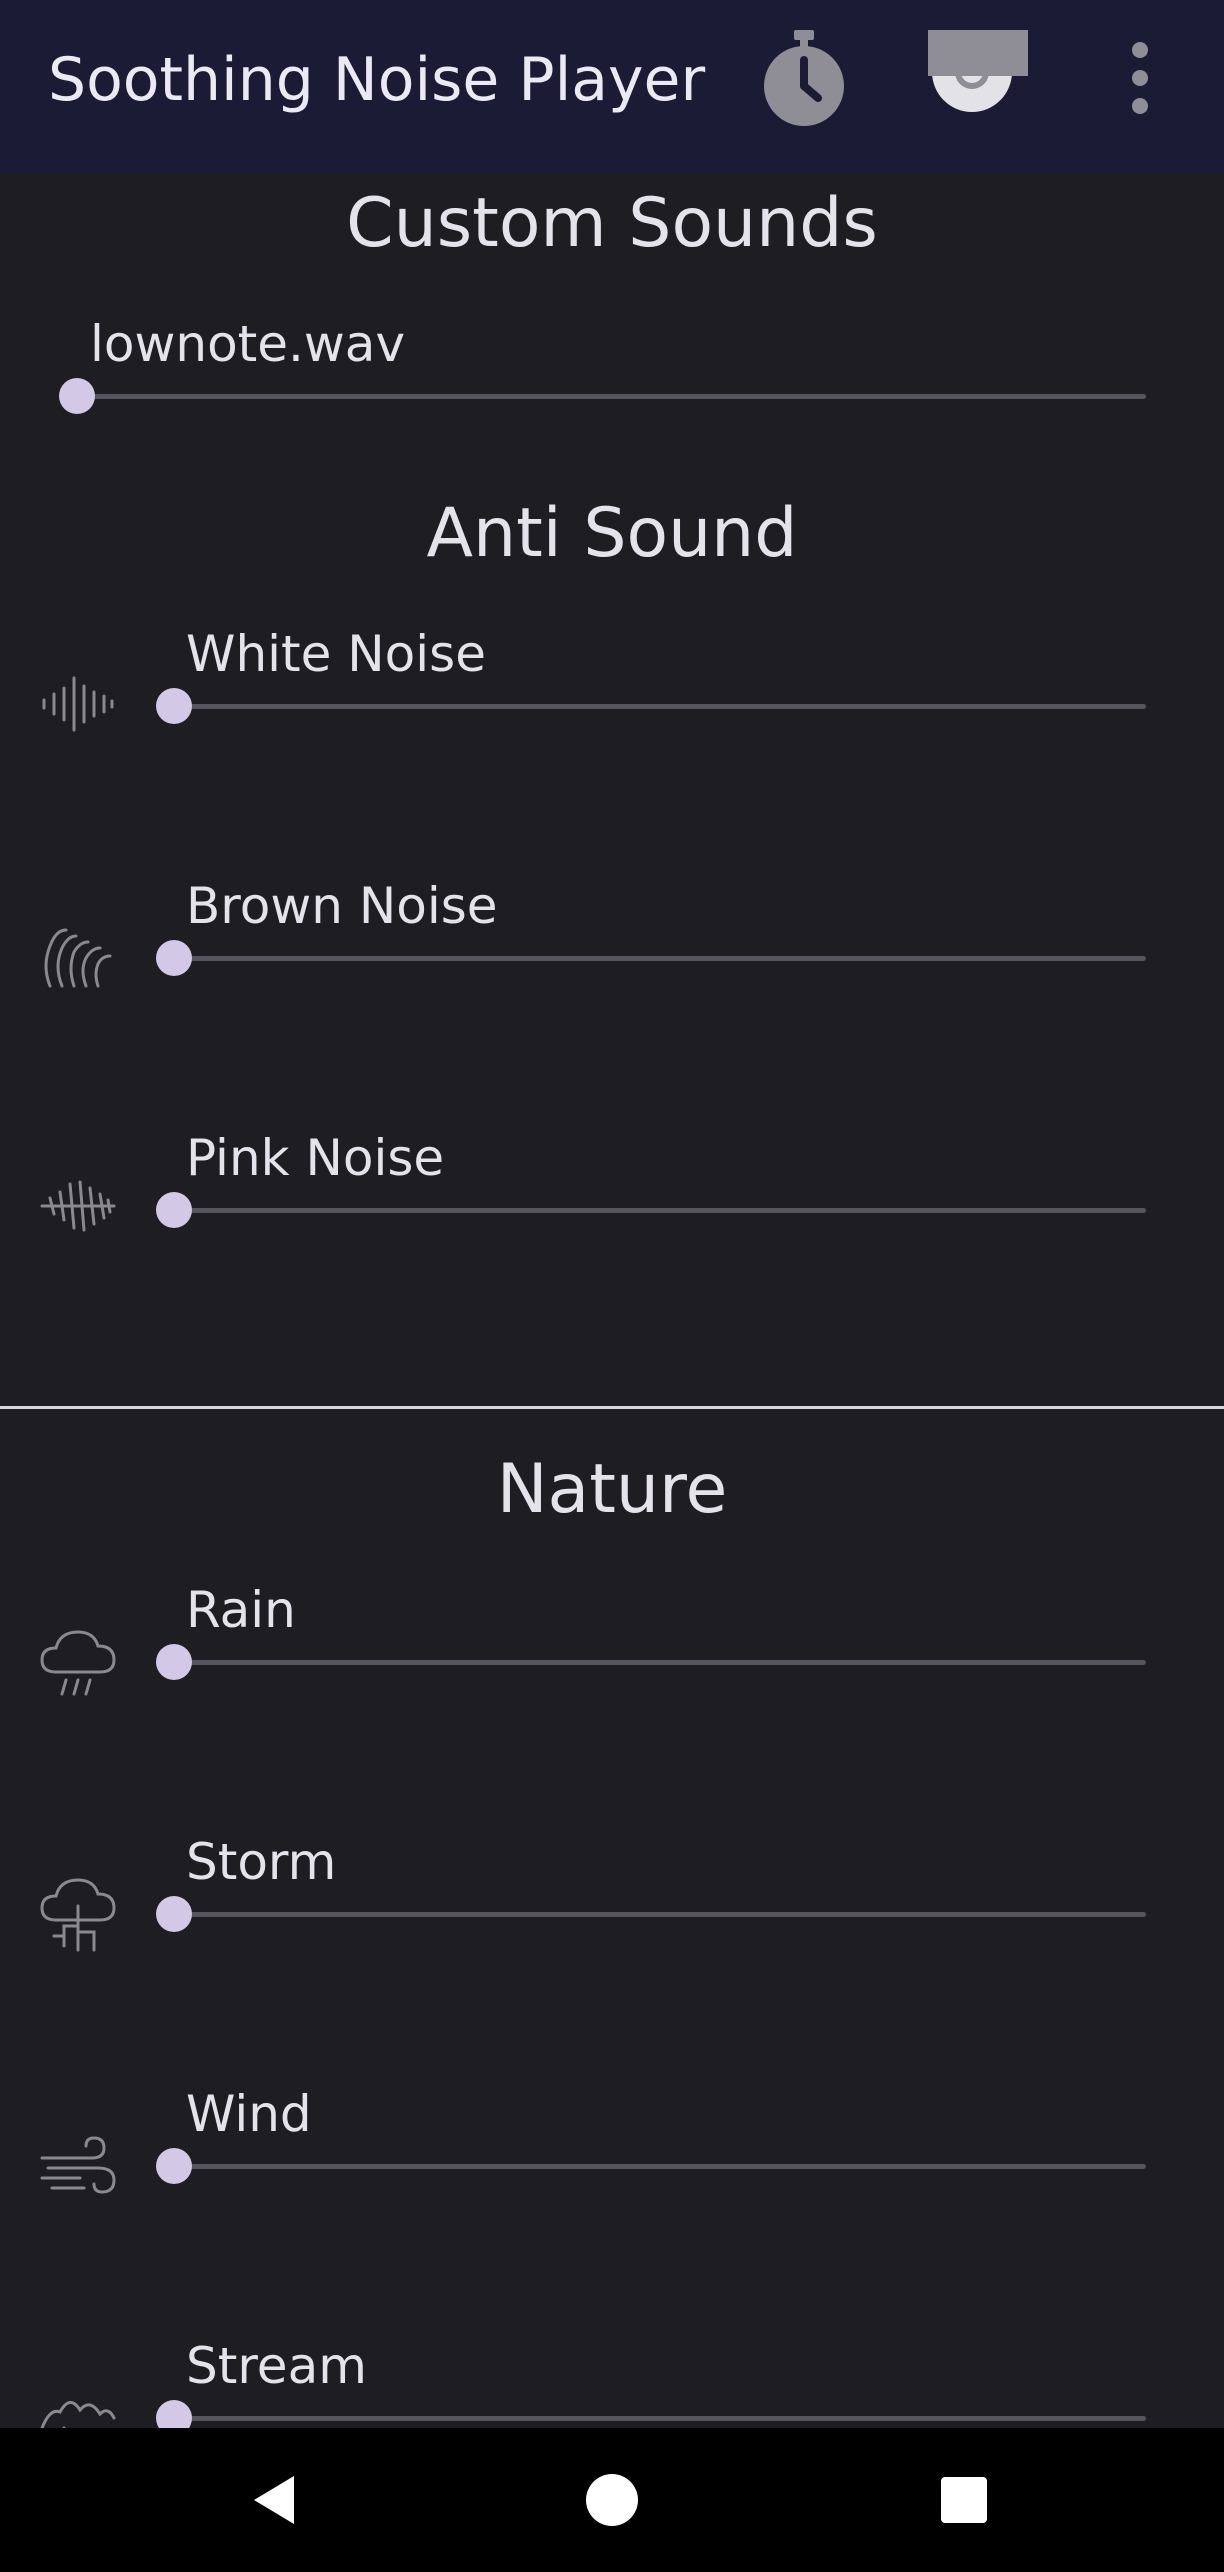  I want to click on timer-icon, so click(804, 78).